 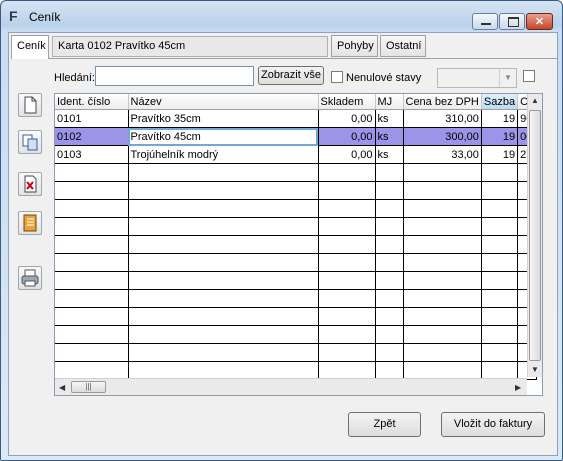 I want to click on table-row: 0102Pravítko 45cm0,00ks300,001900, so click(x=296, y=136).